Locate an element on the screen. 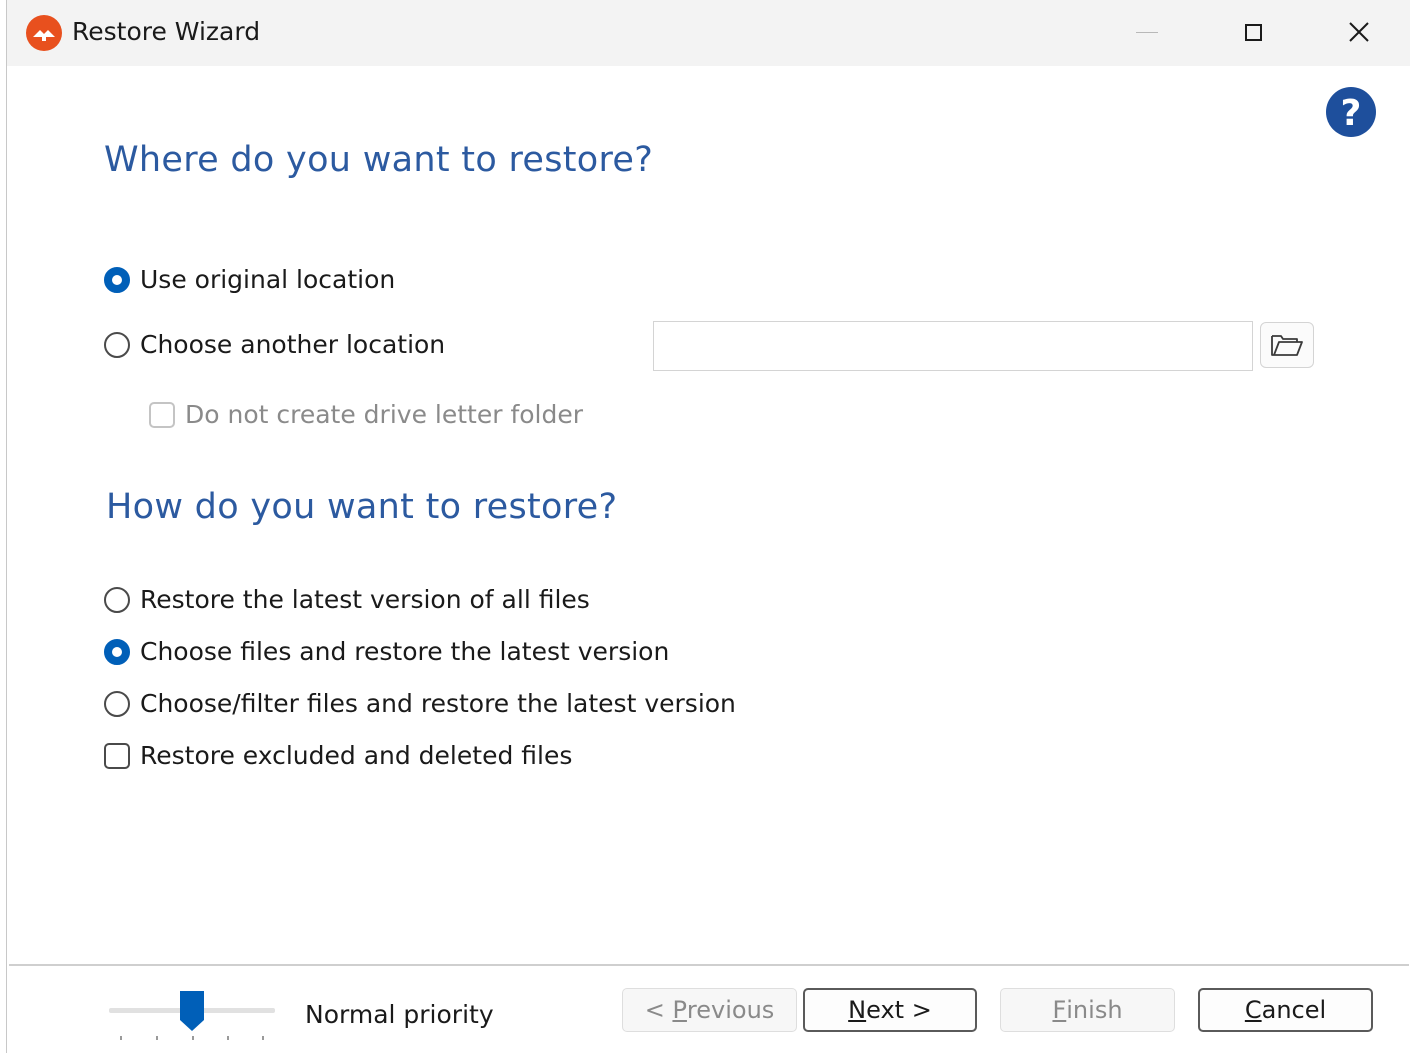 The image size is (1410, 1053). browse-folder-button is located at coordinates (1287, 345).